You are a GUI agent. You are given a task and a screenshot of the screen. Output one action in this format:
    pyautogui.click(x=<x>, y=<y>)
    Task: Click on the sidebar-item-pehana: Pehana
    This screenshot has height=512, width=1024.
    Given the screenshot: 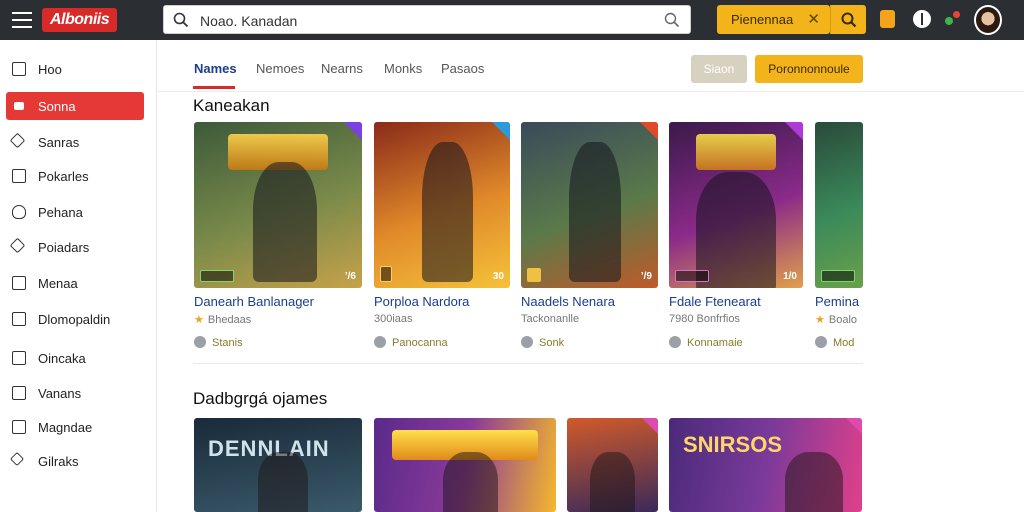 What is the action you would take?
    pyautogui.click(x=75, y=212)
    